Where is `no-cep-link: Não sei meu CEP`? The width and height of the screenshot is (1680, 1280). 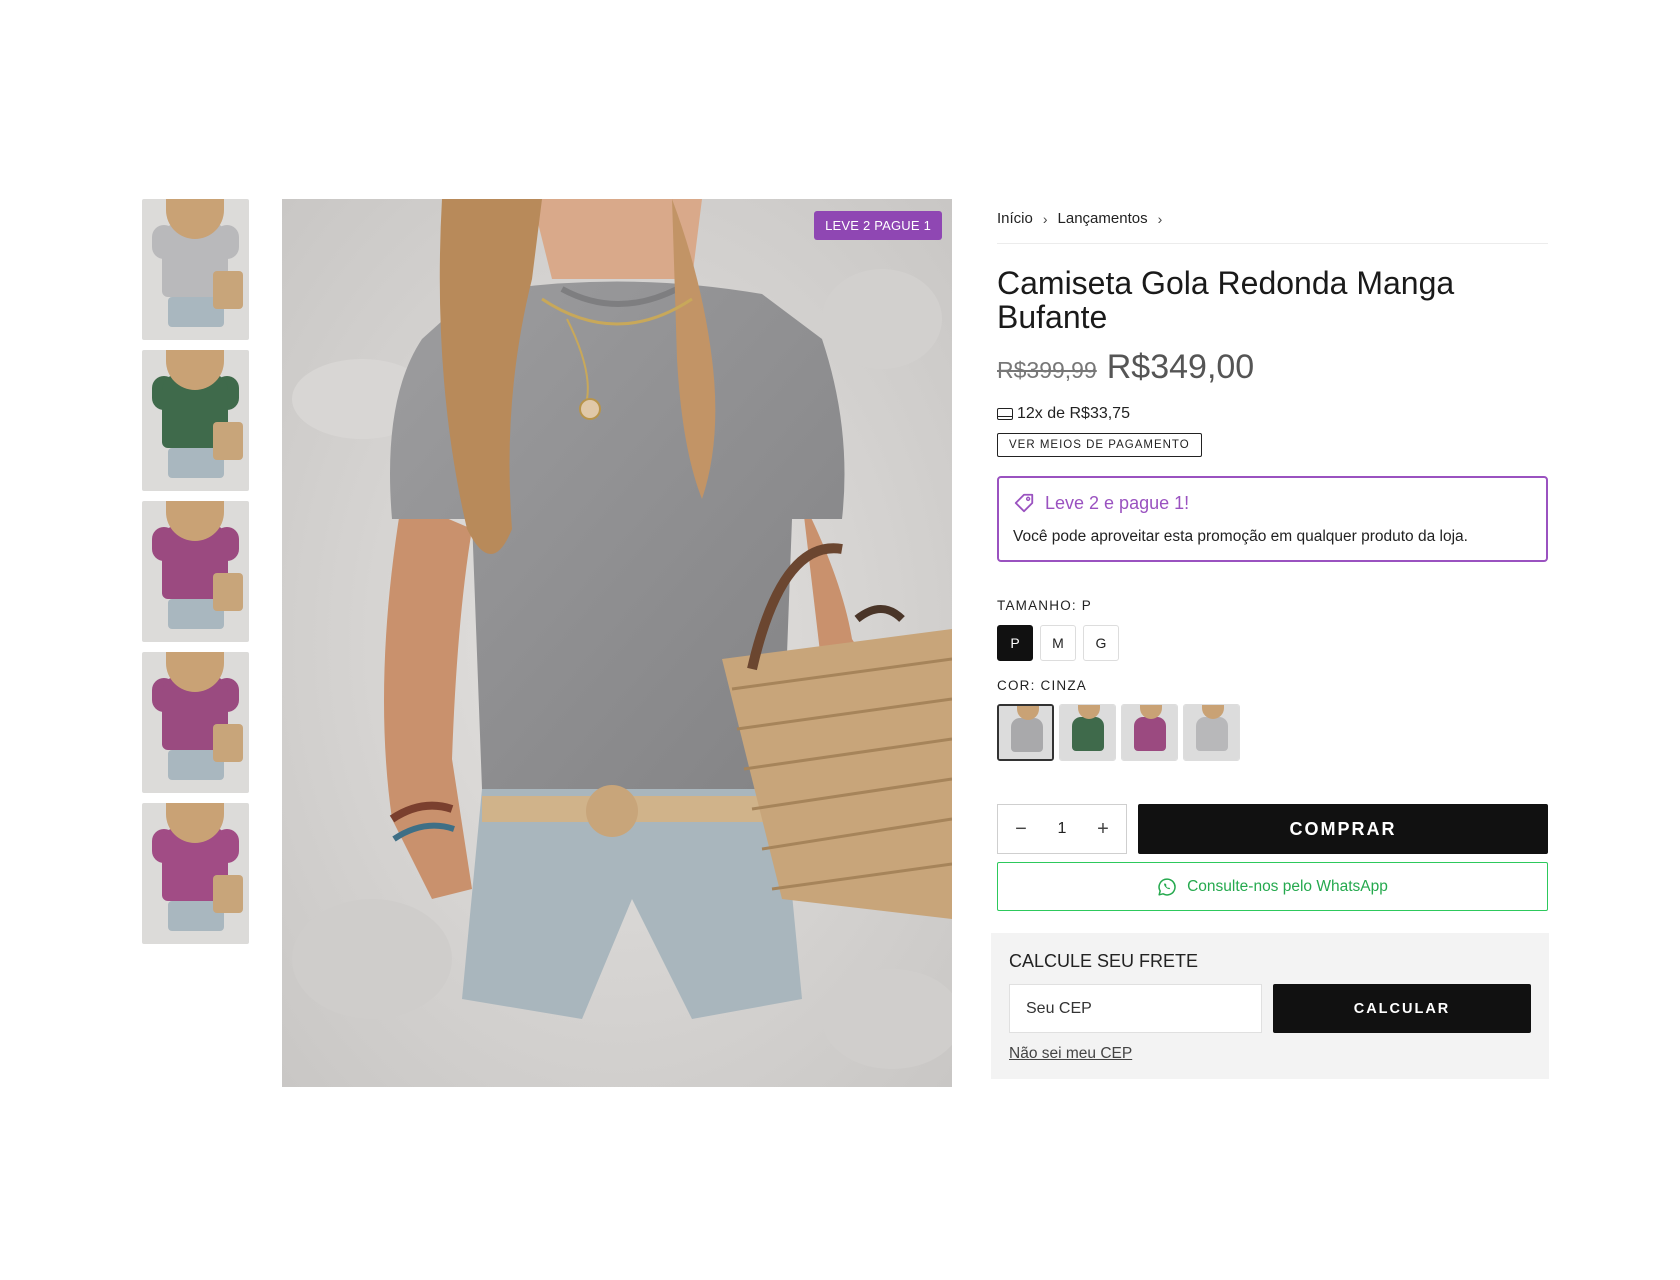 no-cep-link: Não sei meu CEP is located at coordinates (1070, 1054).